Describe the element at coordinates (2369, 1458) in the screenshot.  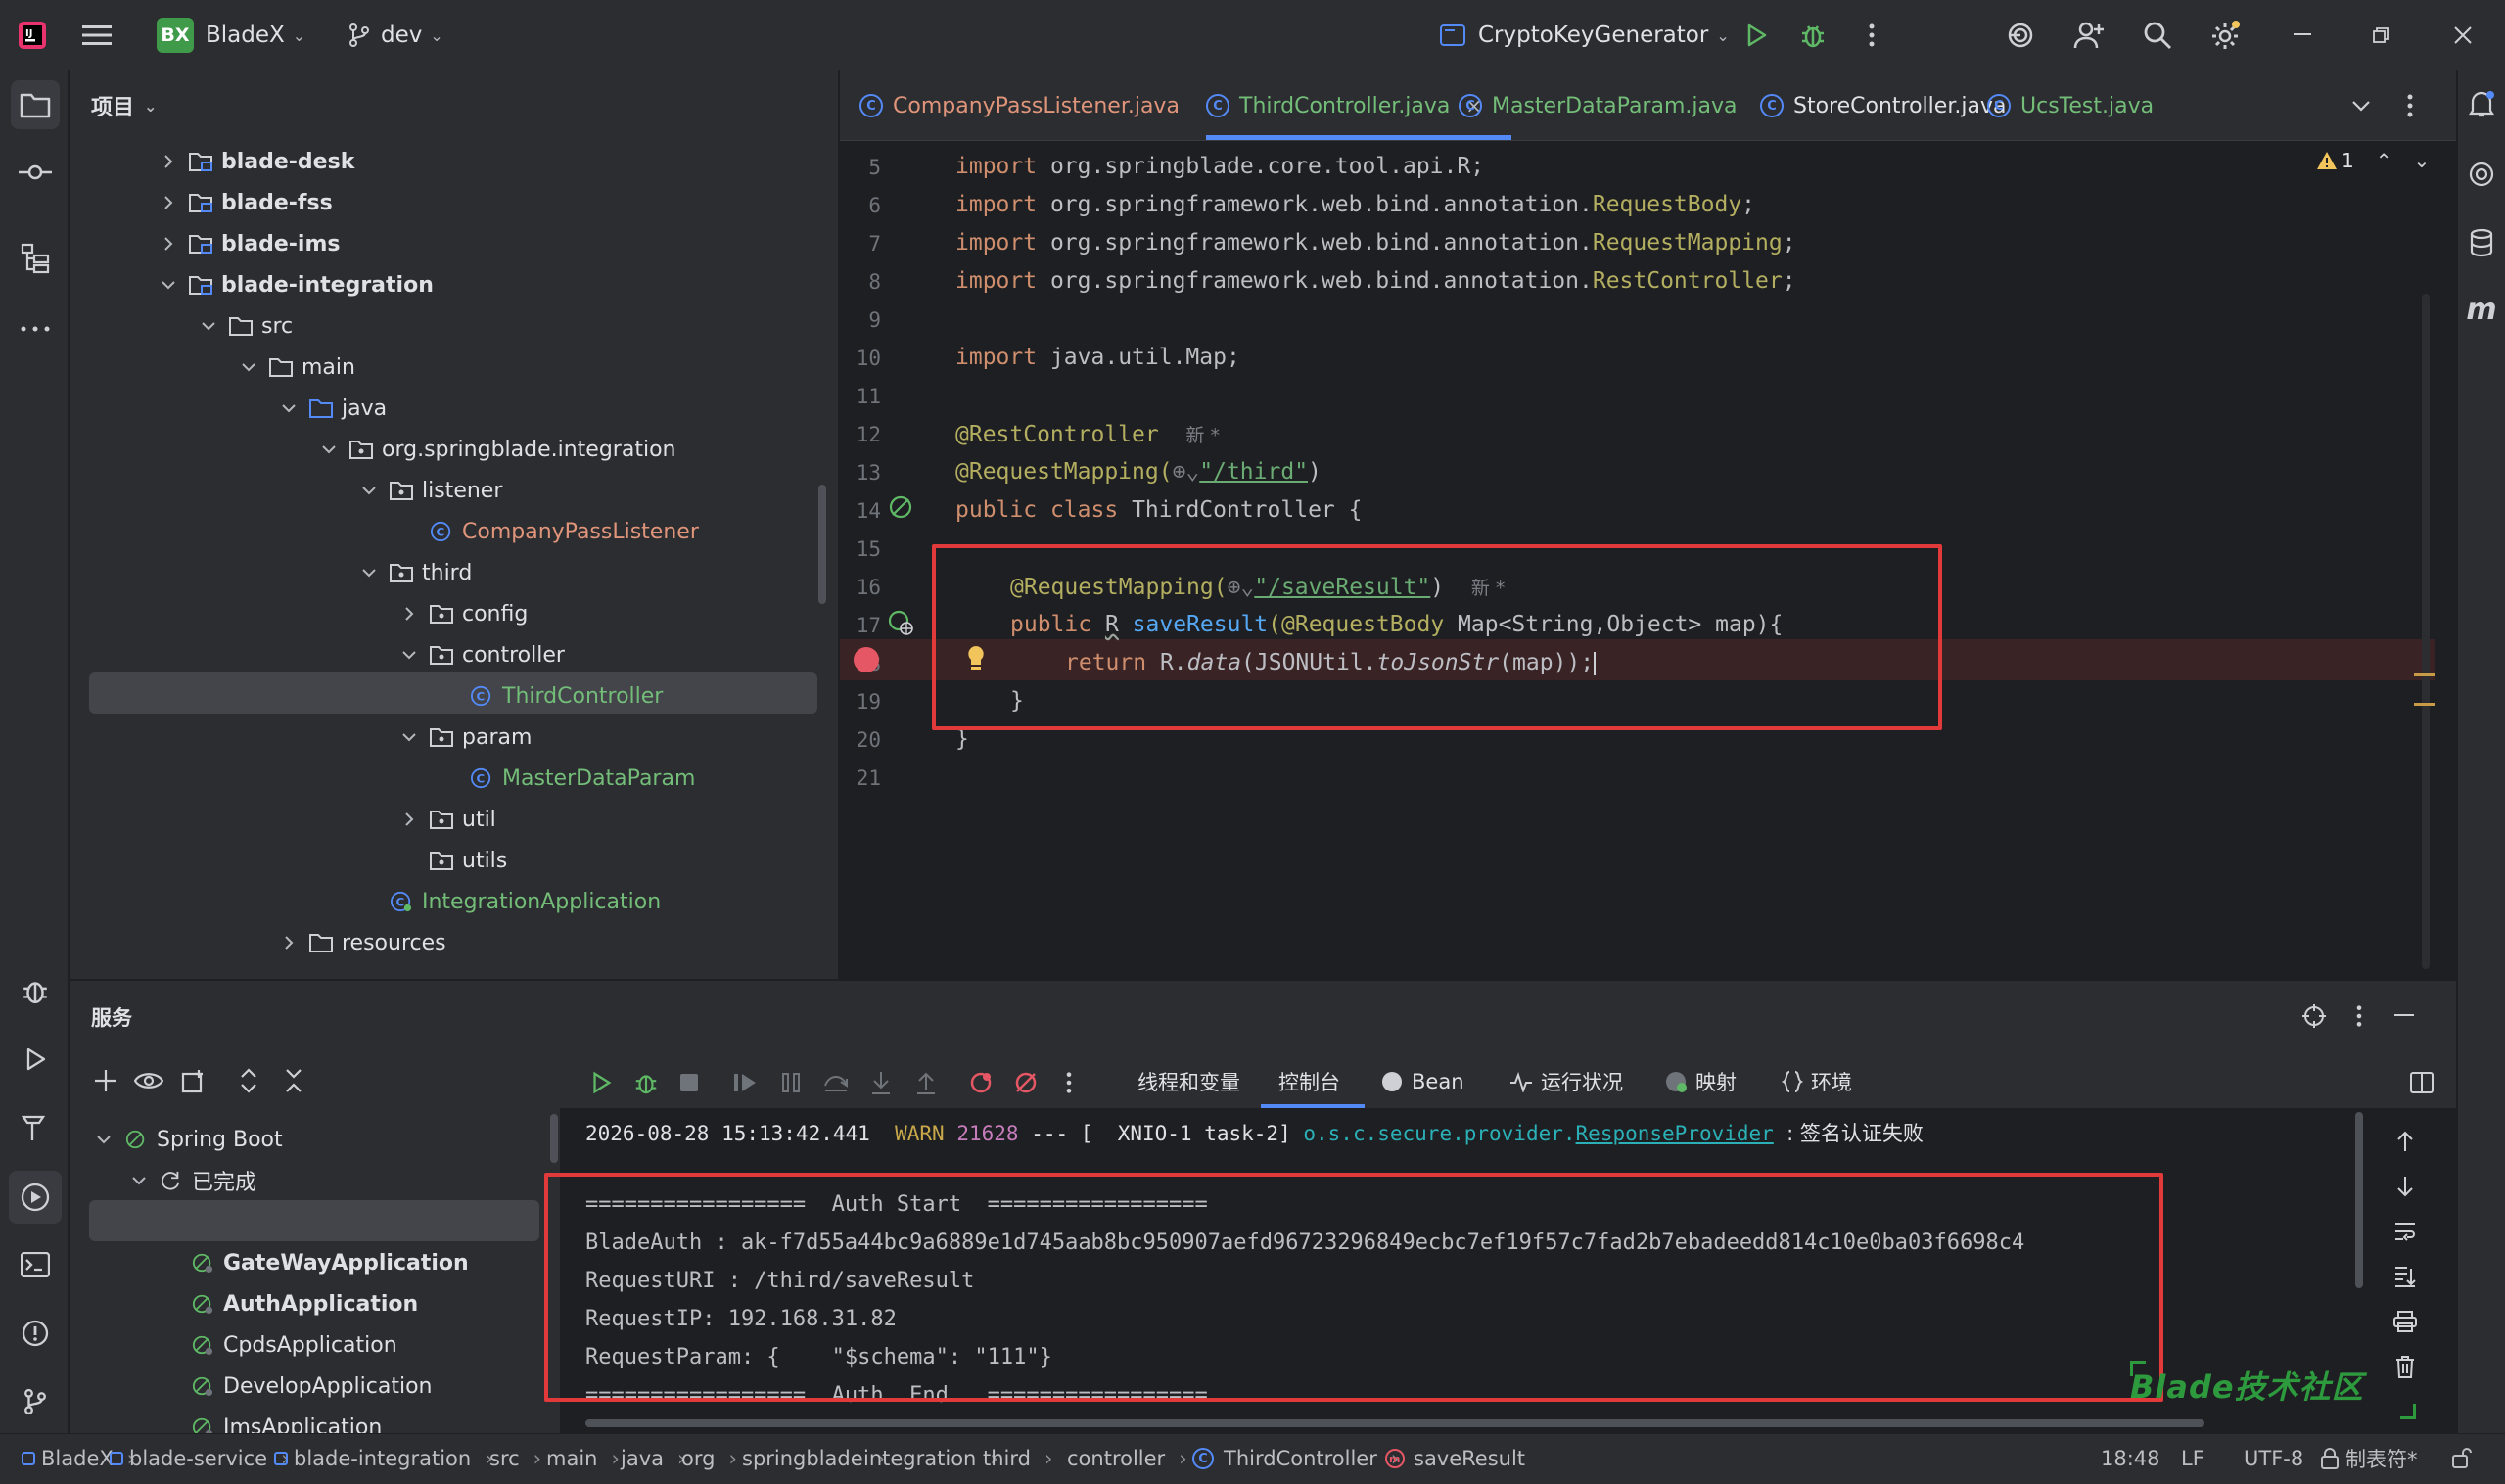
I see `indent-setting: 制表符*` at that location.